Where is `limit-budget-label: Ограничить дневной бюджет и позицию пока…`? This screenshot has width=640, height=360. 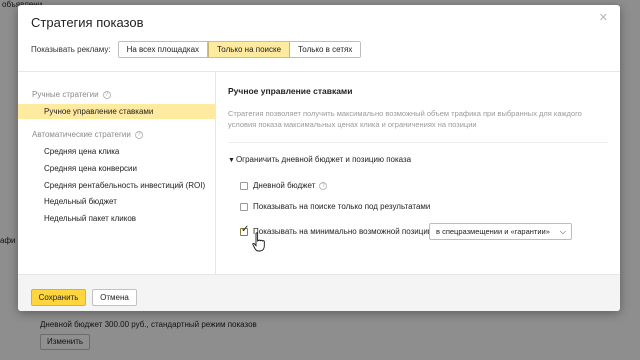
limit-budget-label: Ограничить дневной бюджет и позицию пока… is located at coordinates (323, 159).